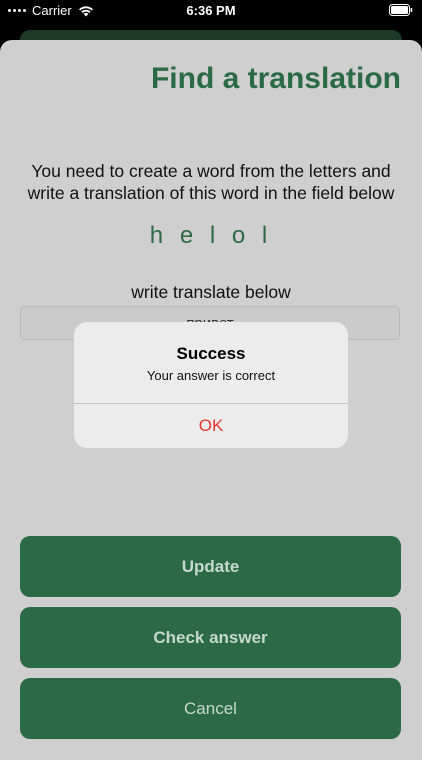 The image size is (422, 760). What do you see at coordinates (275, 78) in the screenshot?
I see `page-title: Find a translation` at bounding box center [275, 78].